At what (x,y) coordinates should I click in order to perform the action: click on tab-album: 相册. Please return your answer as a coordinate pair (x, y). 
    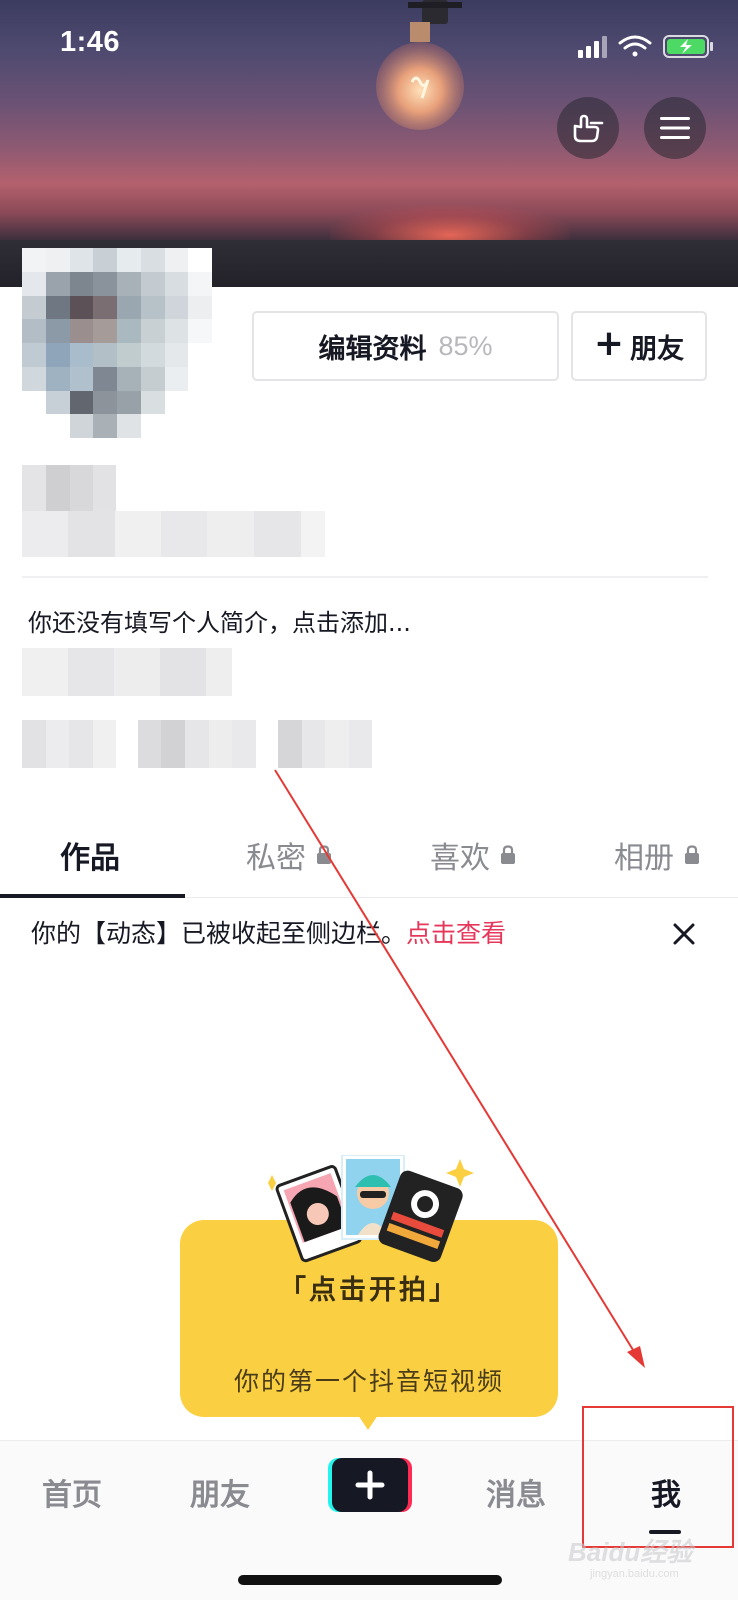
    Looking at the image, I should click on (657, 855).